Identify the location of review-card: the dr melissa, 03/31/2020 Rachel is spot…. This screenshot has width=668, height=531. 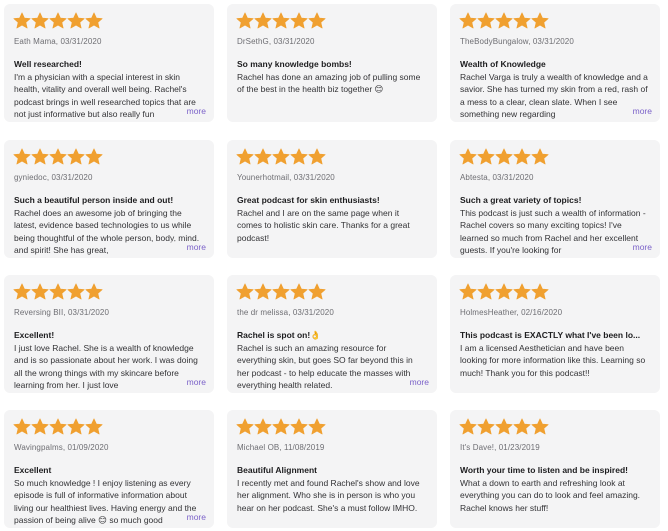
(332, 334).